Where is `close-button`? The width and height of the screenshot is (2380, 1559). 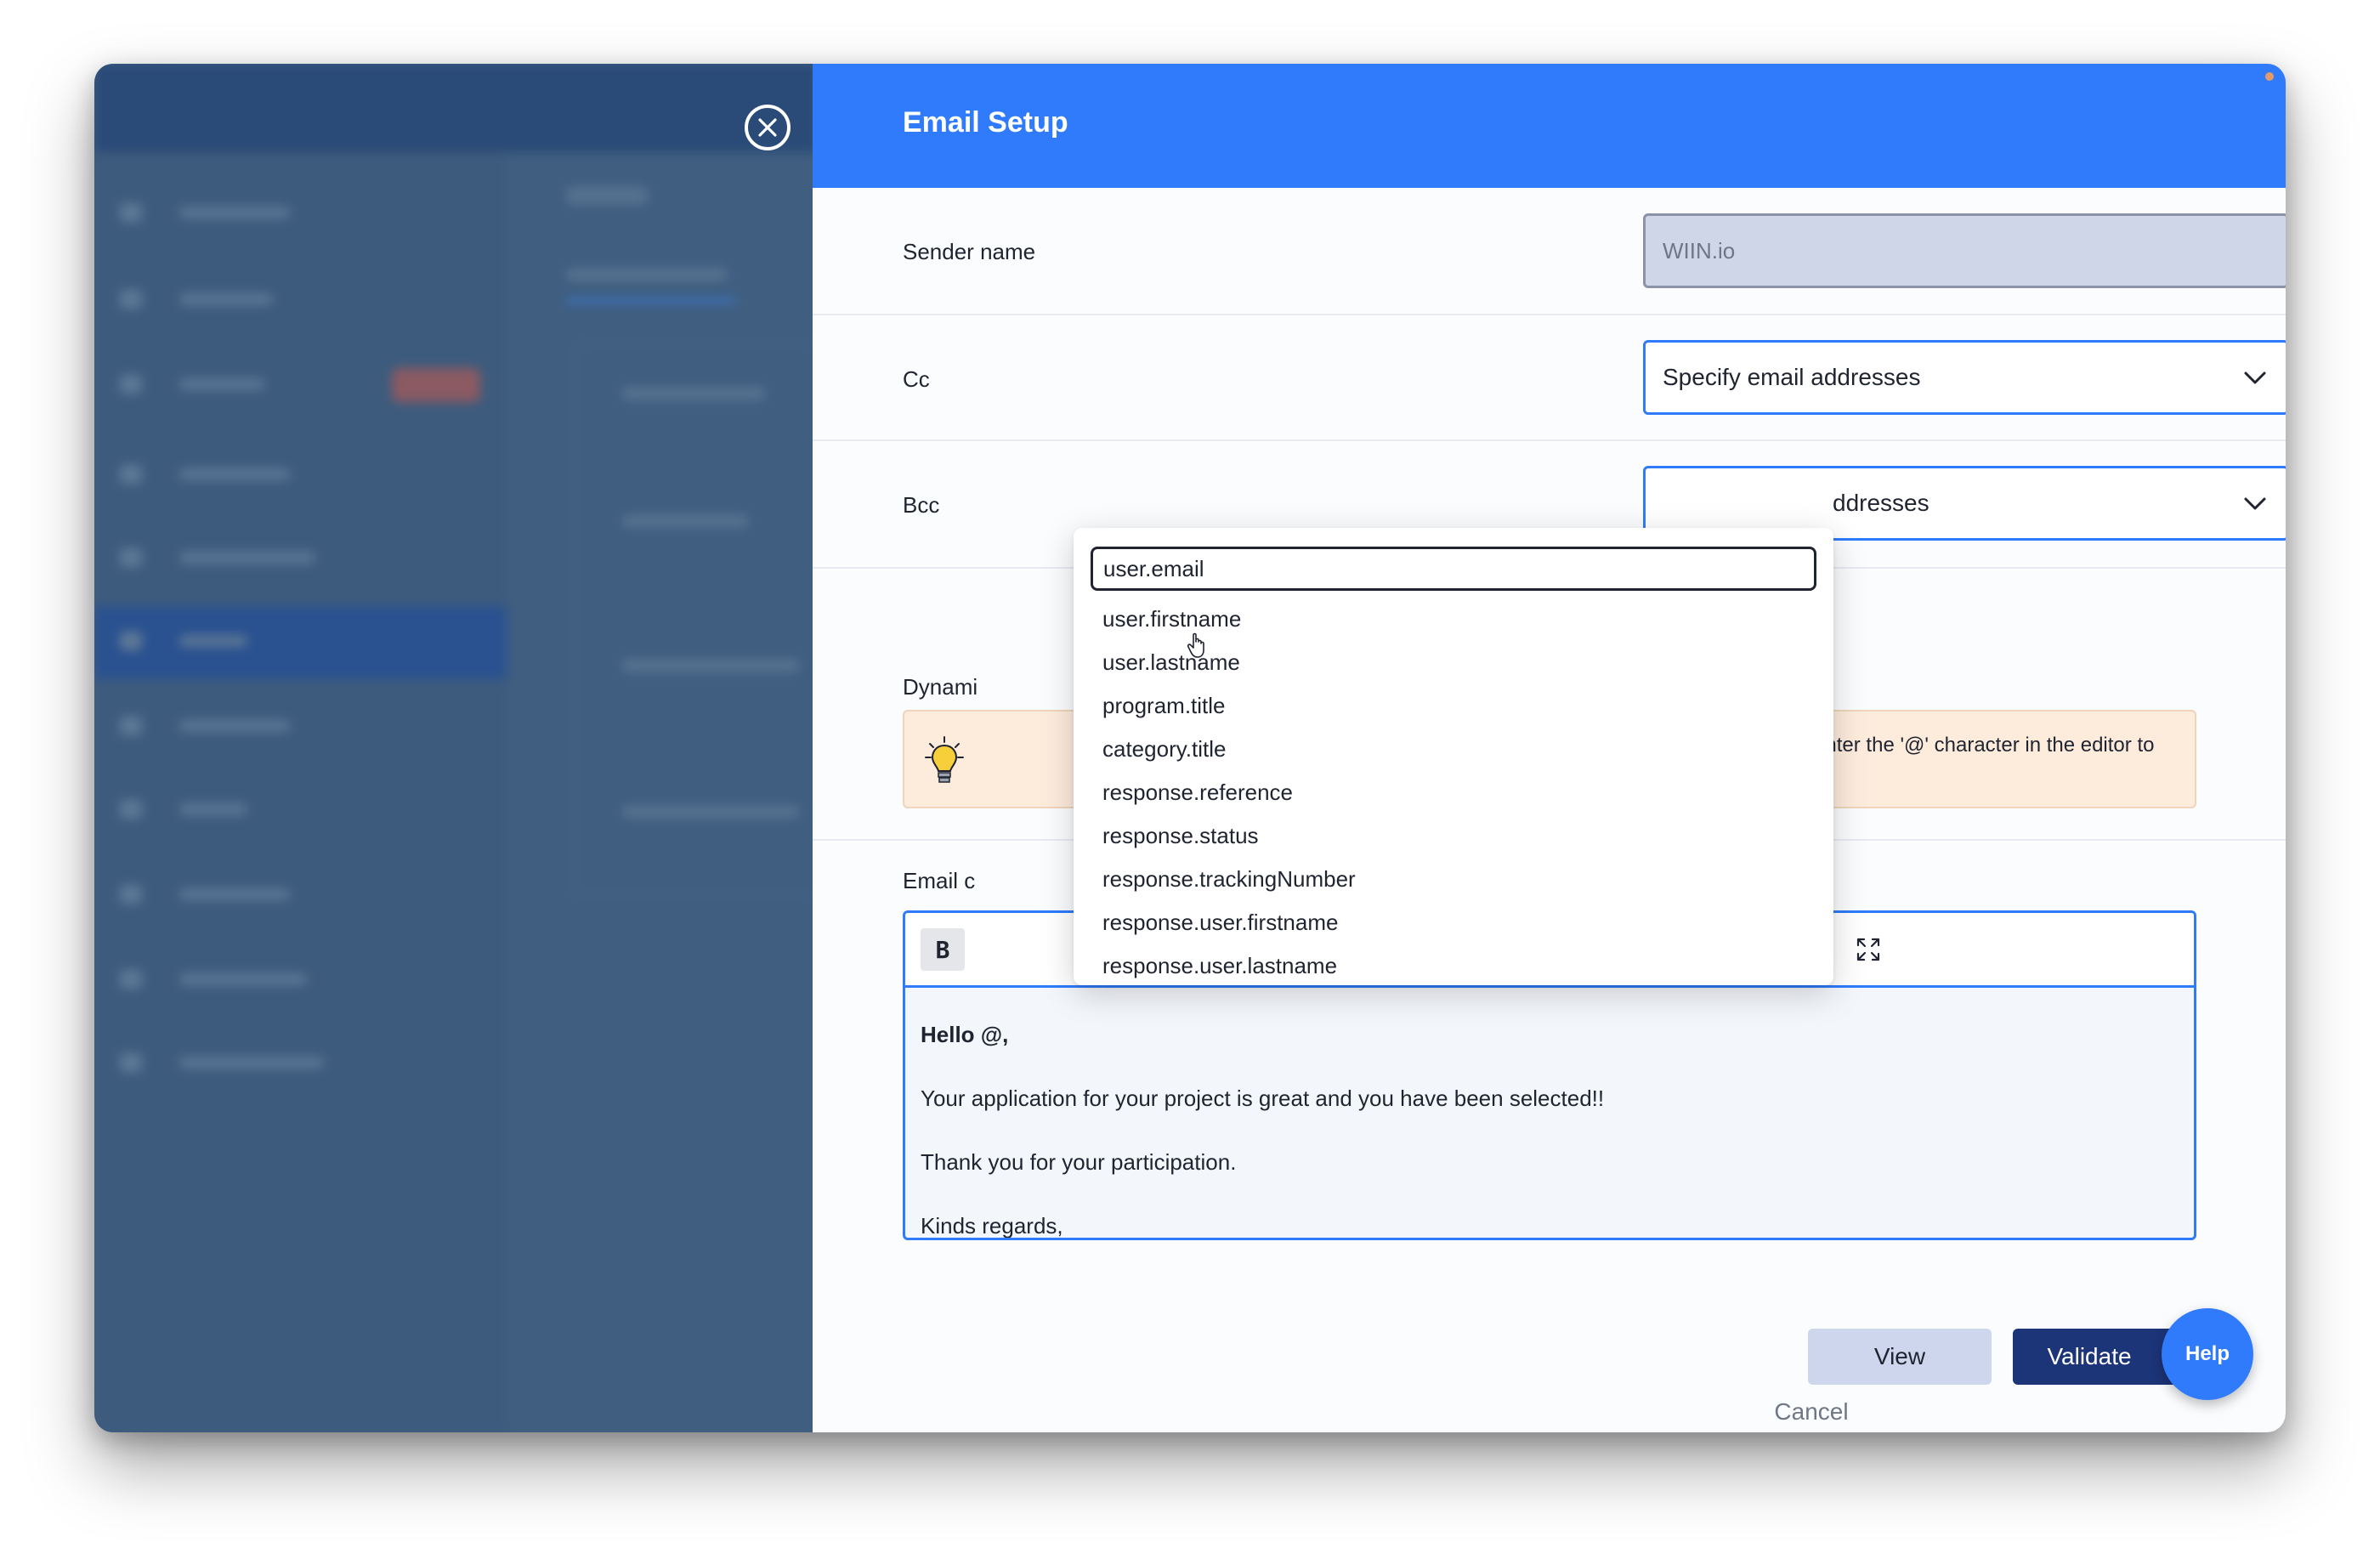 close-button is located at coordinates (767, 127).